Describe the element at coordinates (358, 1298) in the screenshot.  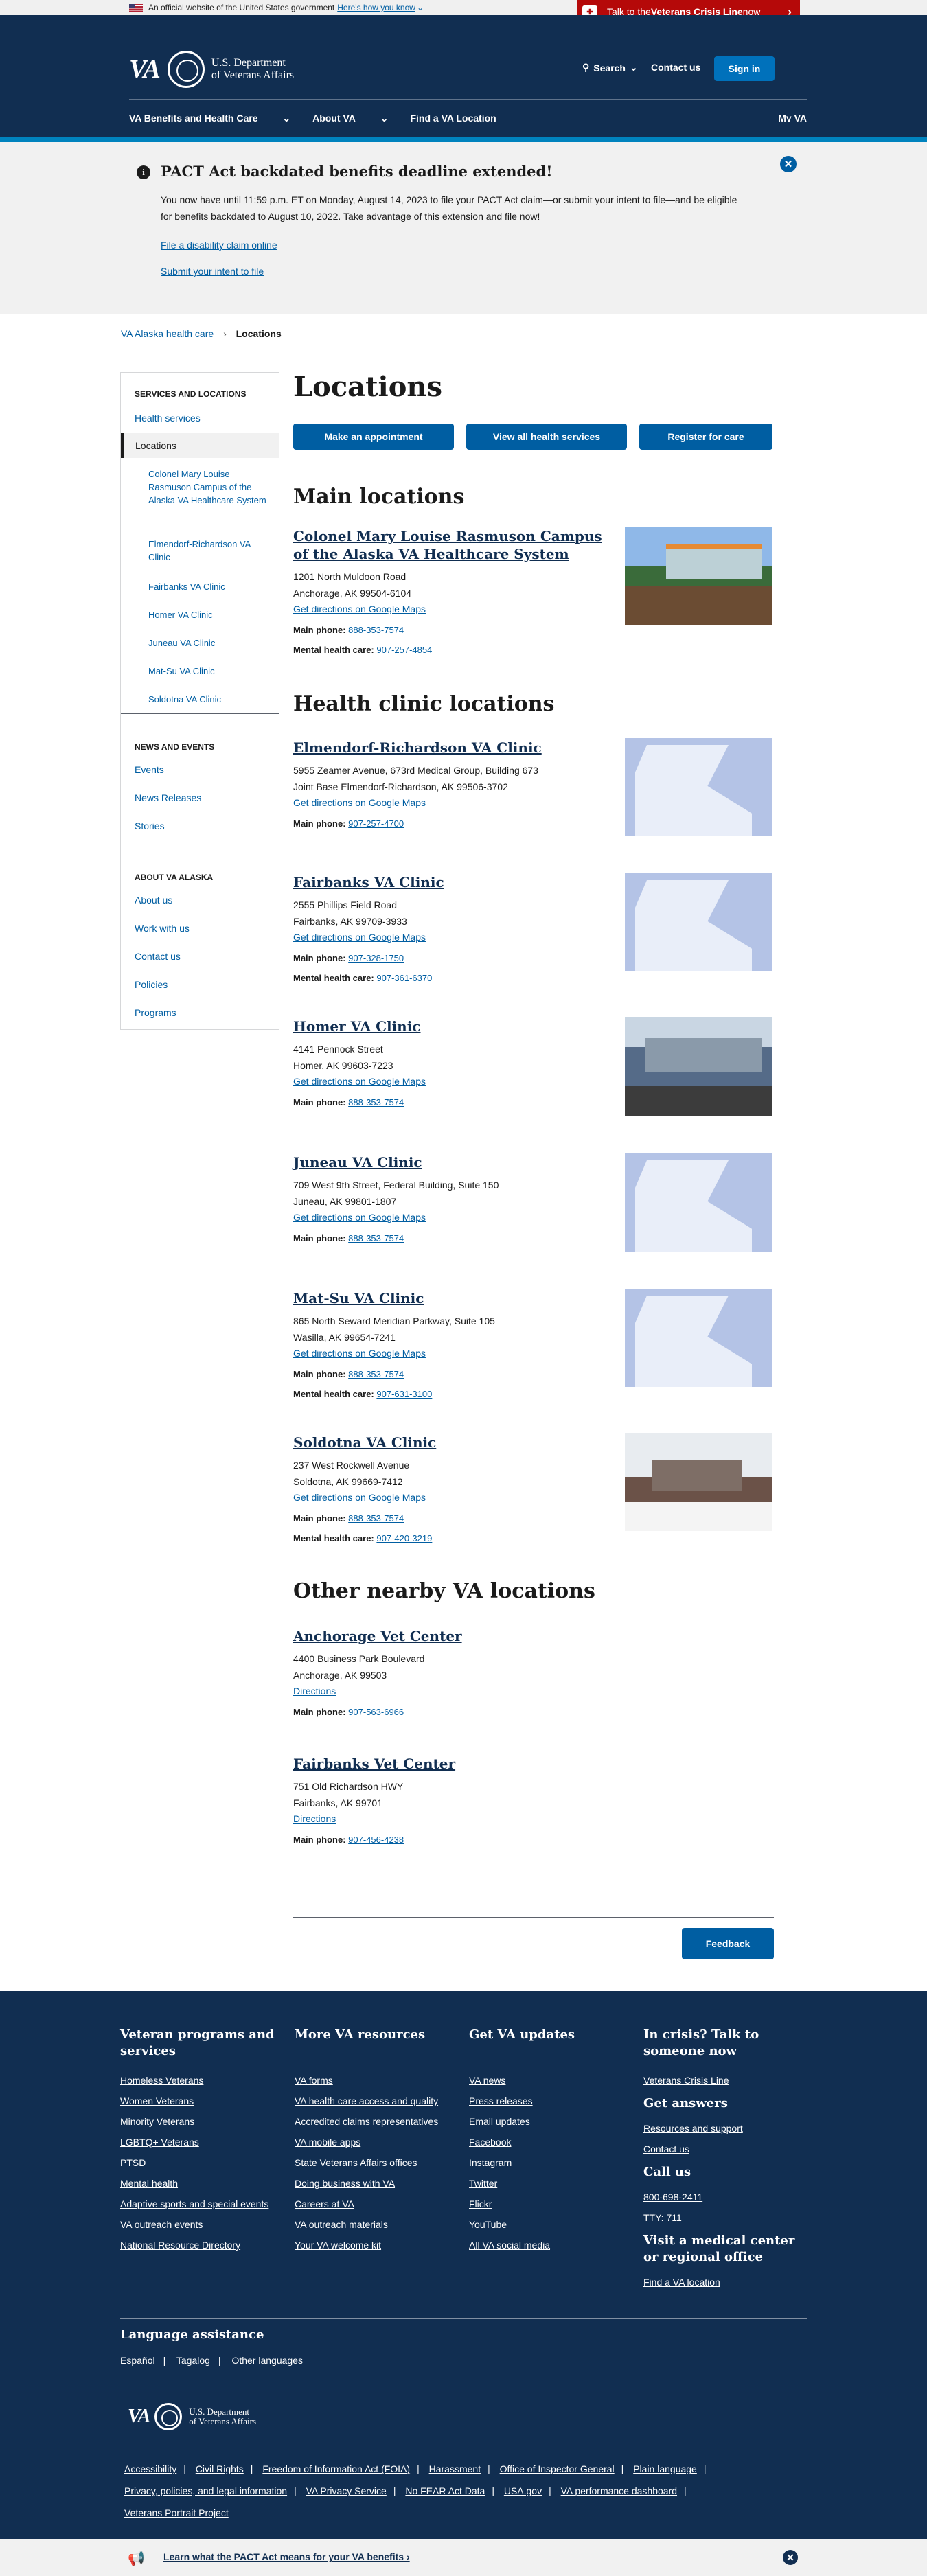
I see `location-name-link: Mat-Su VA Clinic` at that location.